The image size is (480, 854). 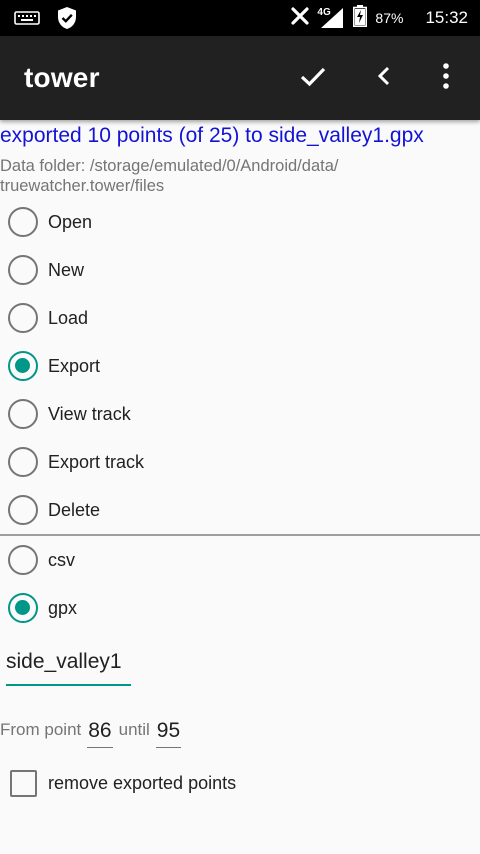 I want to click on from-point-label: From point, so click(x=41, y=729).